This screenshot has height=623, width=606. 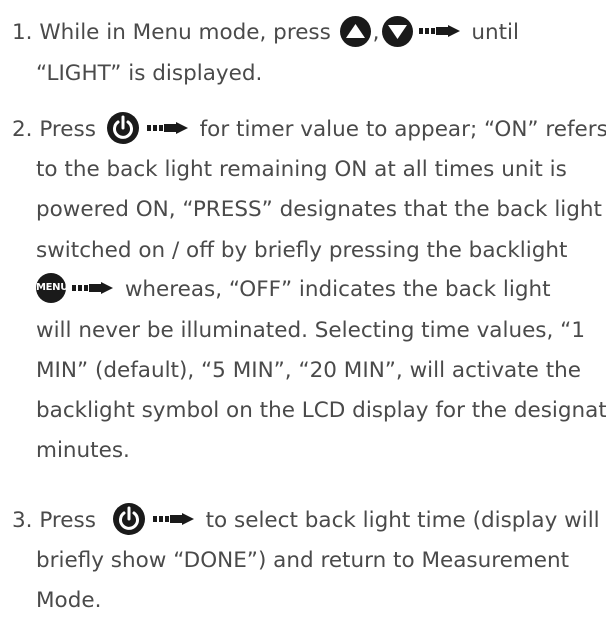 What do you see at coordinates (399, 520) in the screenshot?
I see `step3-text-end: to select back light time (display will` at bounding box center [399, 520].